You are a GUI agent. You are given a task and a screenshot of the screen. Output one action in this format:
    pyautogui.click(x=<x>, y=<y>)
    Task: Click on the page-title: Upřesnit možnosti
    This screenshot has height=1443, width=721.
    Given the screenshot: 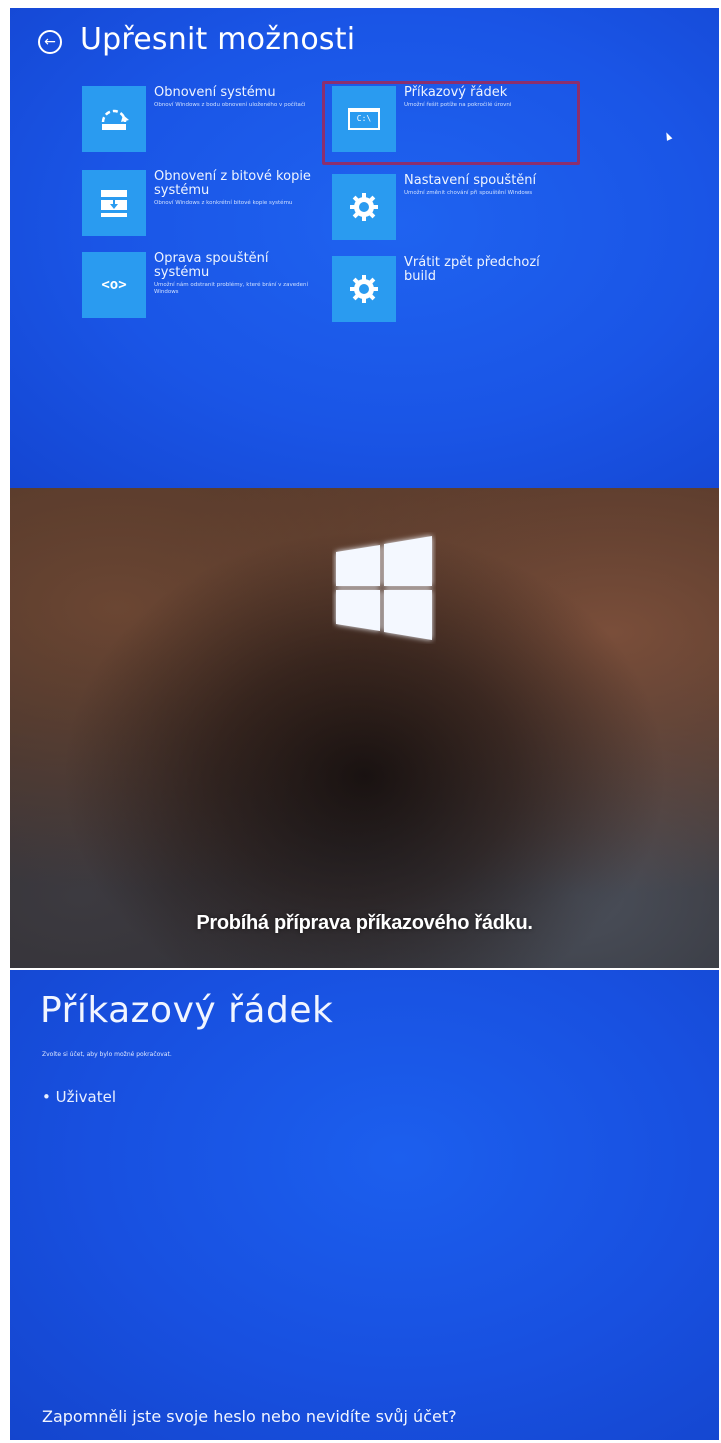 What is the action you would take?
    pyautogui.click(x=218, y=39)
    